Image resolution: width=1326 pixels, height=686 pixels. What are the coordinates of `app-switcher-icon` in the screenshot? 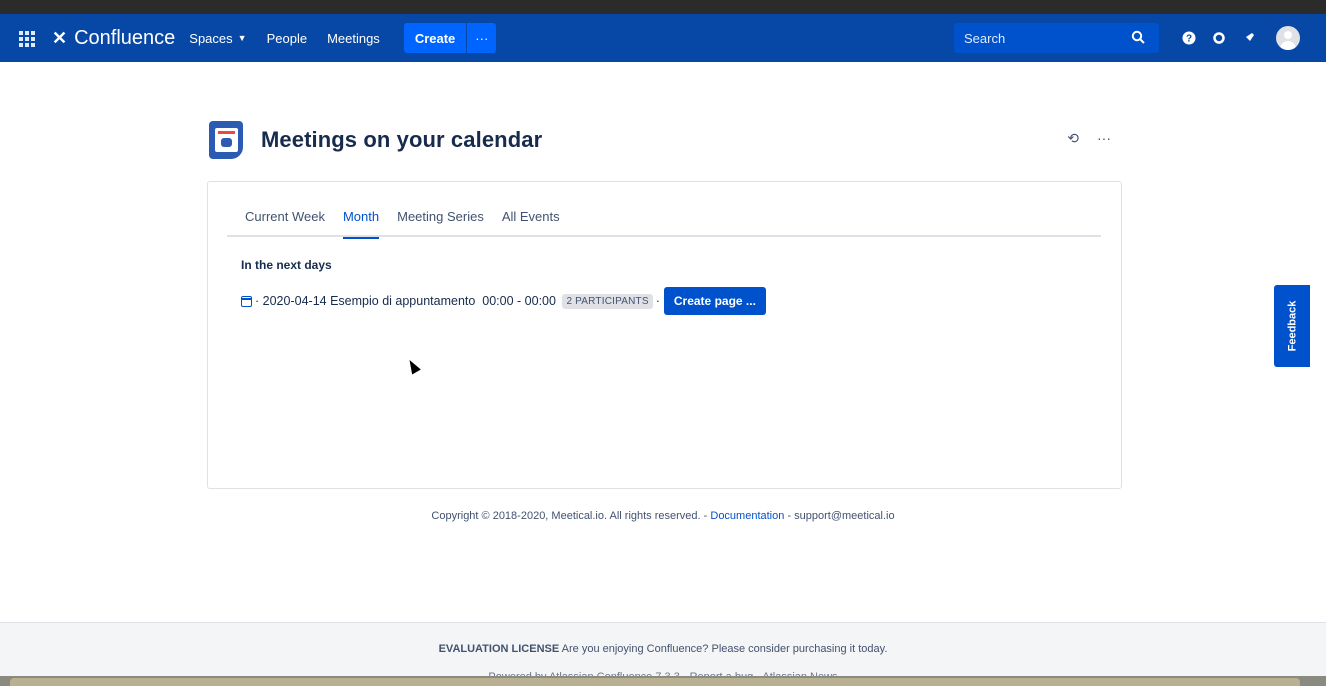 It's located at (26, 38).